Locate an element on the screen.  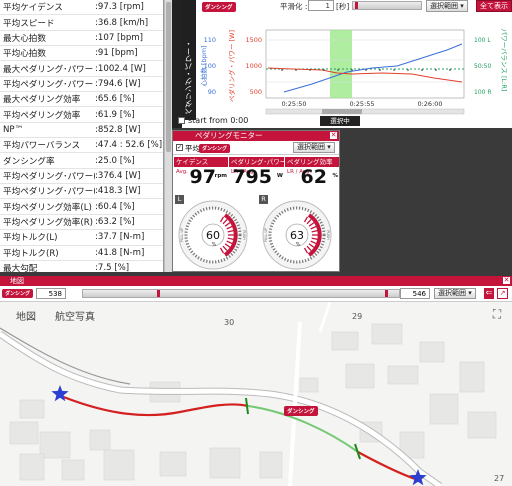
map-range-bar: ダンシング 538 546 選択範囲 ▾ ⇐ ↗ is located at coordinates (256, 294).